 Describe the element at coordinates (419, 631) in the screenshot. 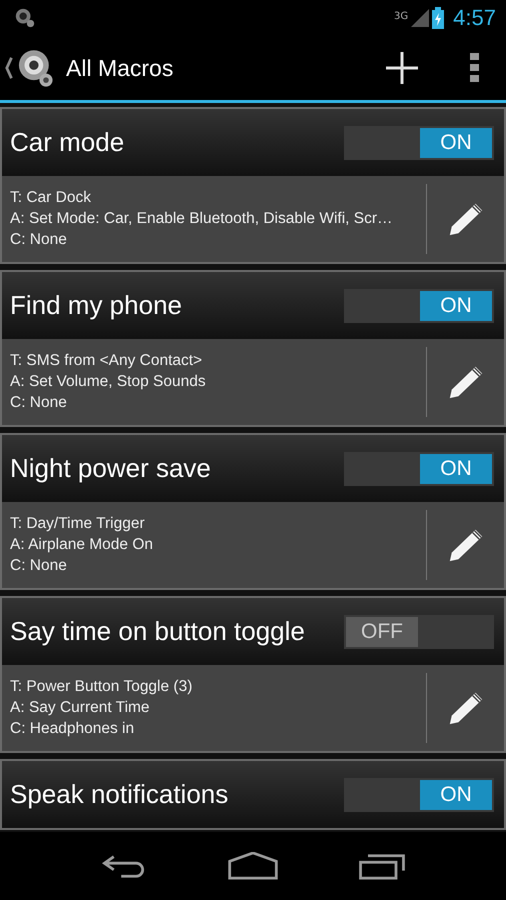

I see `macro-toggle: OFF` at that location.